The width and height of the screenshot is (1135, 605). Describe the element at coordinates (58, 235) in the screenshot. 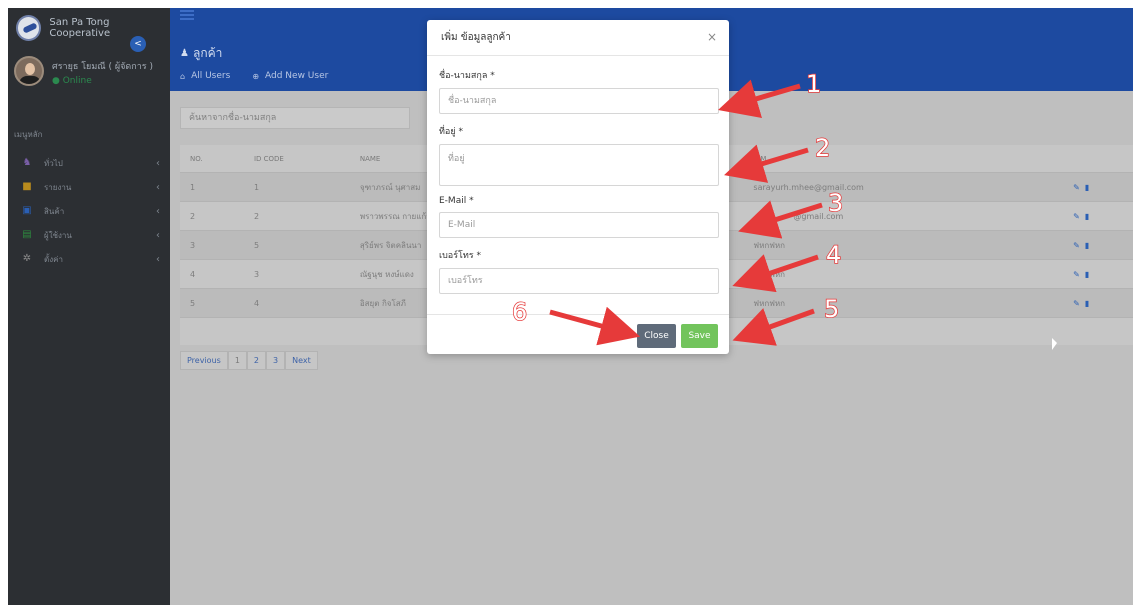

I see `sidebar-item-label: ผู้ใช้งาน` at that location.